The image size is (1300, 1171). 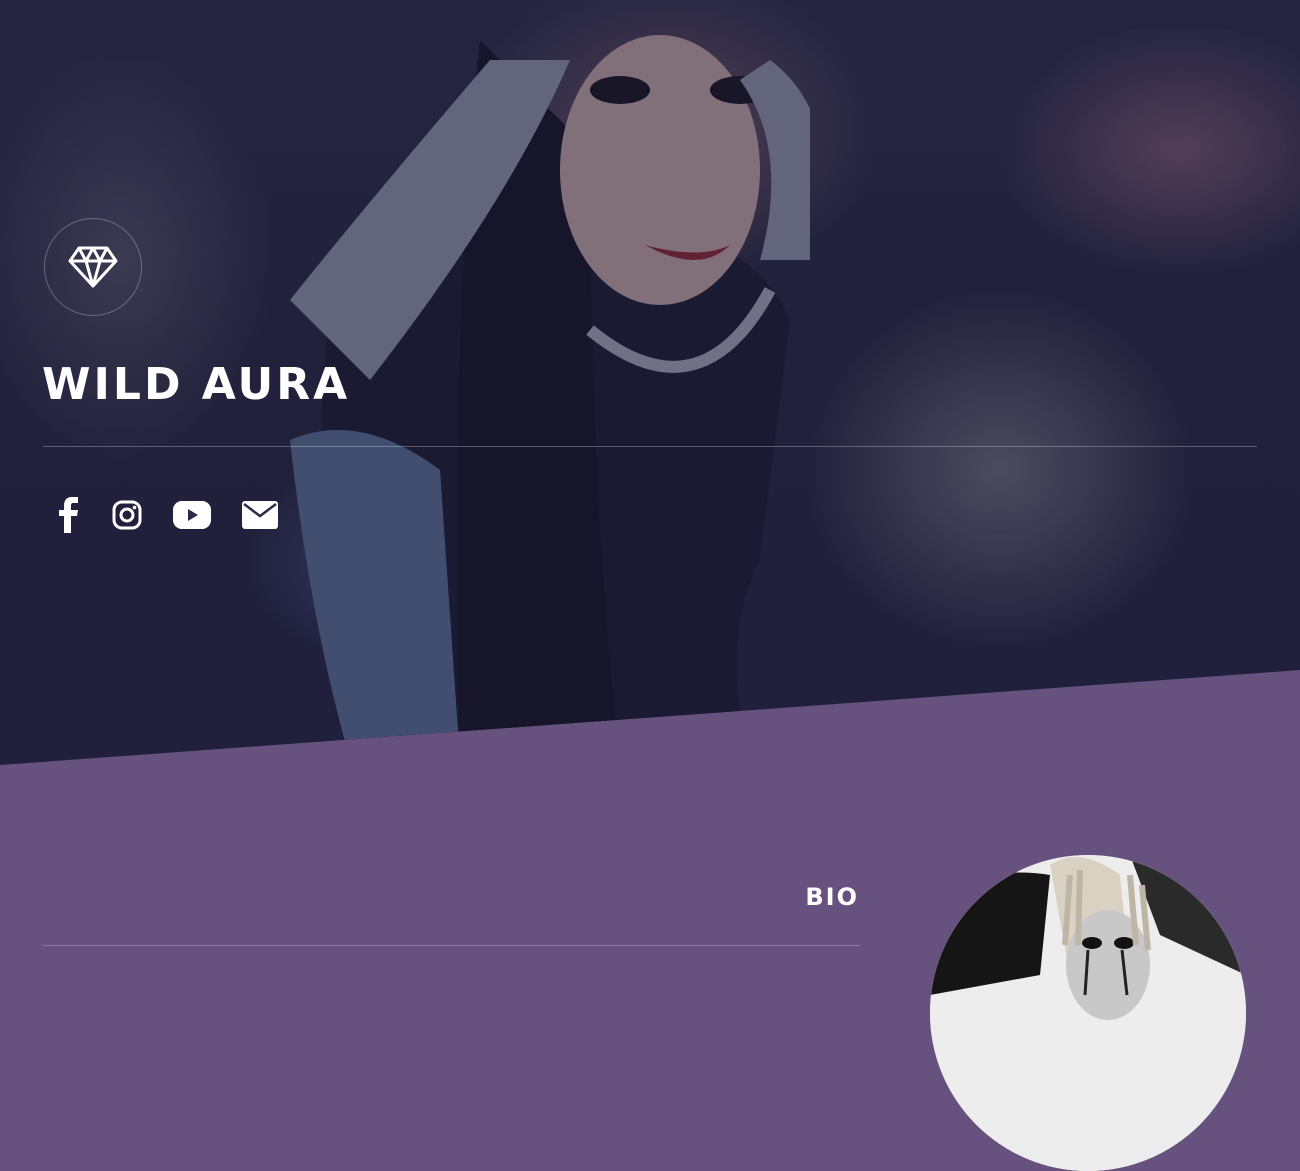 I want to click on site-title: WILD AURA, so click(x=196, y=385).